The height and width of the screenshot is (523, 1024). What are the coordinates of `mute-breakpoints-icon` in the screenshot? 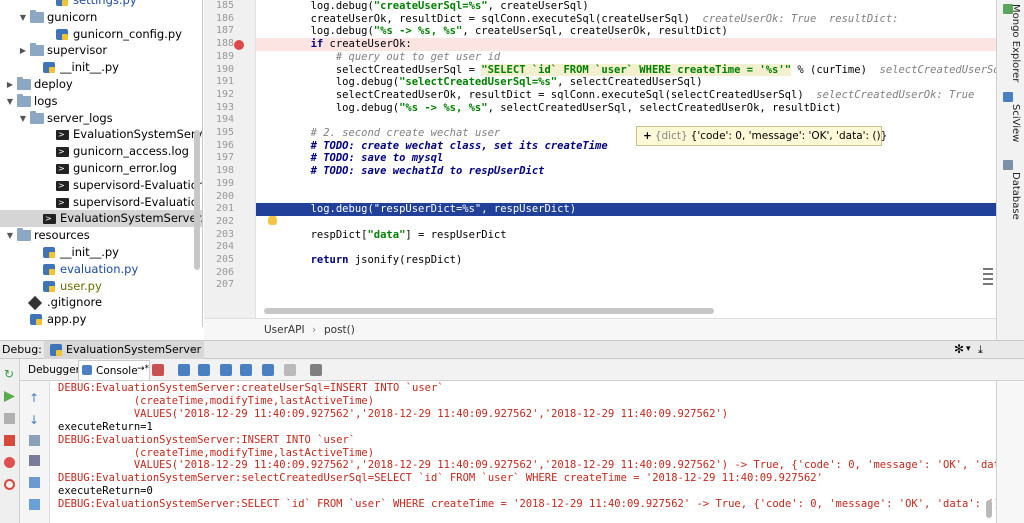 It's located at (9, 484).